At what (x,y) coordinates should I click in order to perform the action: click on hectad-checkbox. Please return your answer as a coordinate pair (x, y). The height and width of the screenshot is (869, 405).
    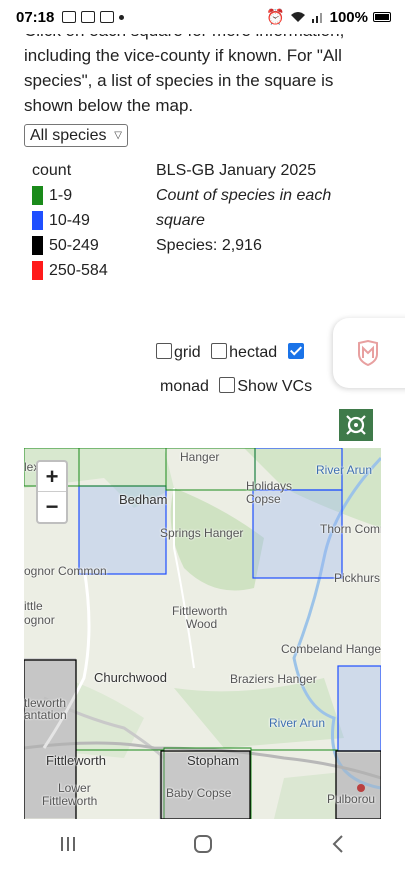
    Looking at the image, I should click on (219, 351).